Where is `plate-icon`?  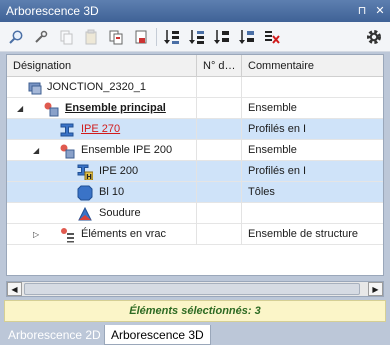
plate-icon is located at coordinates (85, 193).